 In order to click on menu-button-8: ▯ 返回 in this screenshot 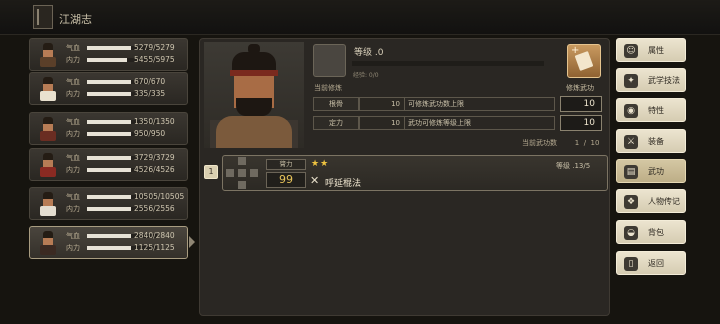, I will do `click(651, 263)`.